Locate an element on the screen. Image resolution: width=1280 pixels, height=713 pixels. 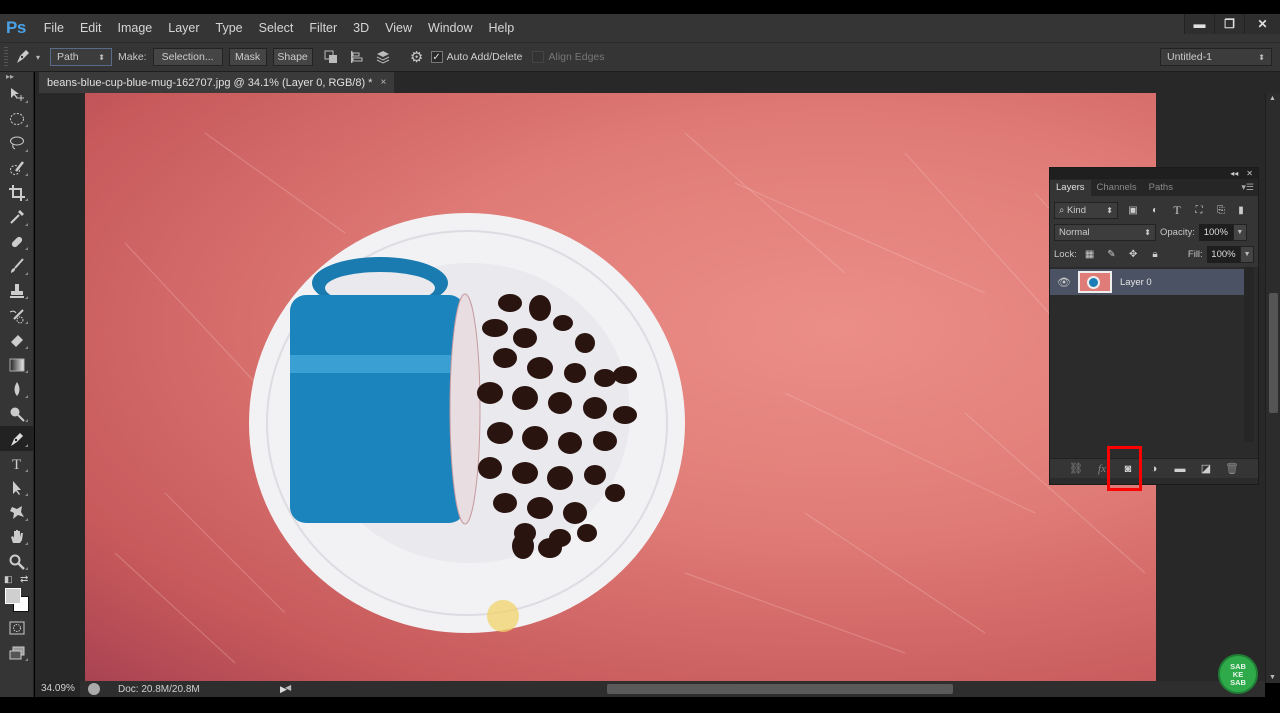
panel-menu-icon: ▾☰ is located at coordinates (1247, 187).